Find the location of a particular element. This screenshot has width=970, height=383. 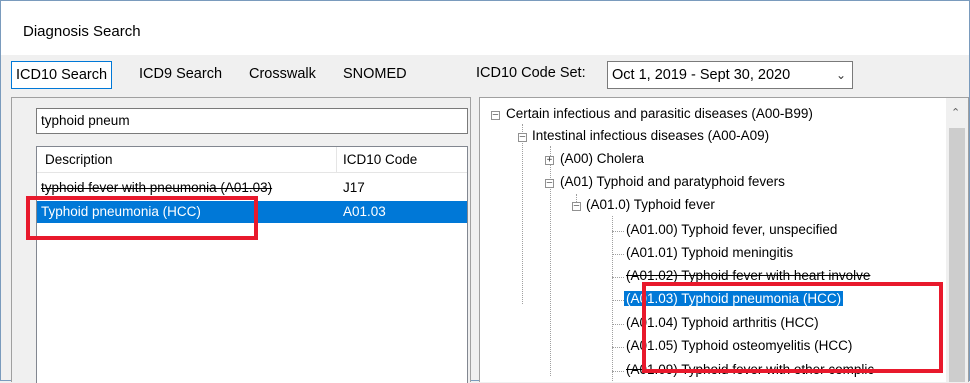

chevron-down-icon: ⌄ is located at coordinates (840, 75).